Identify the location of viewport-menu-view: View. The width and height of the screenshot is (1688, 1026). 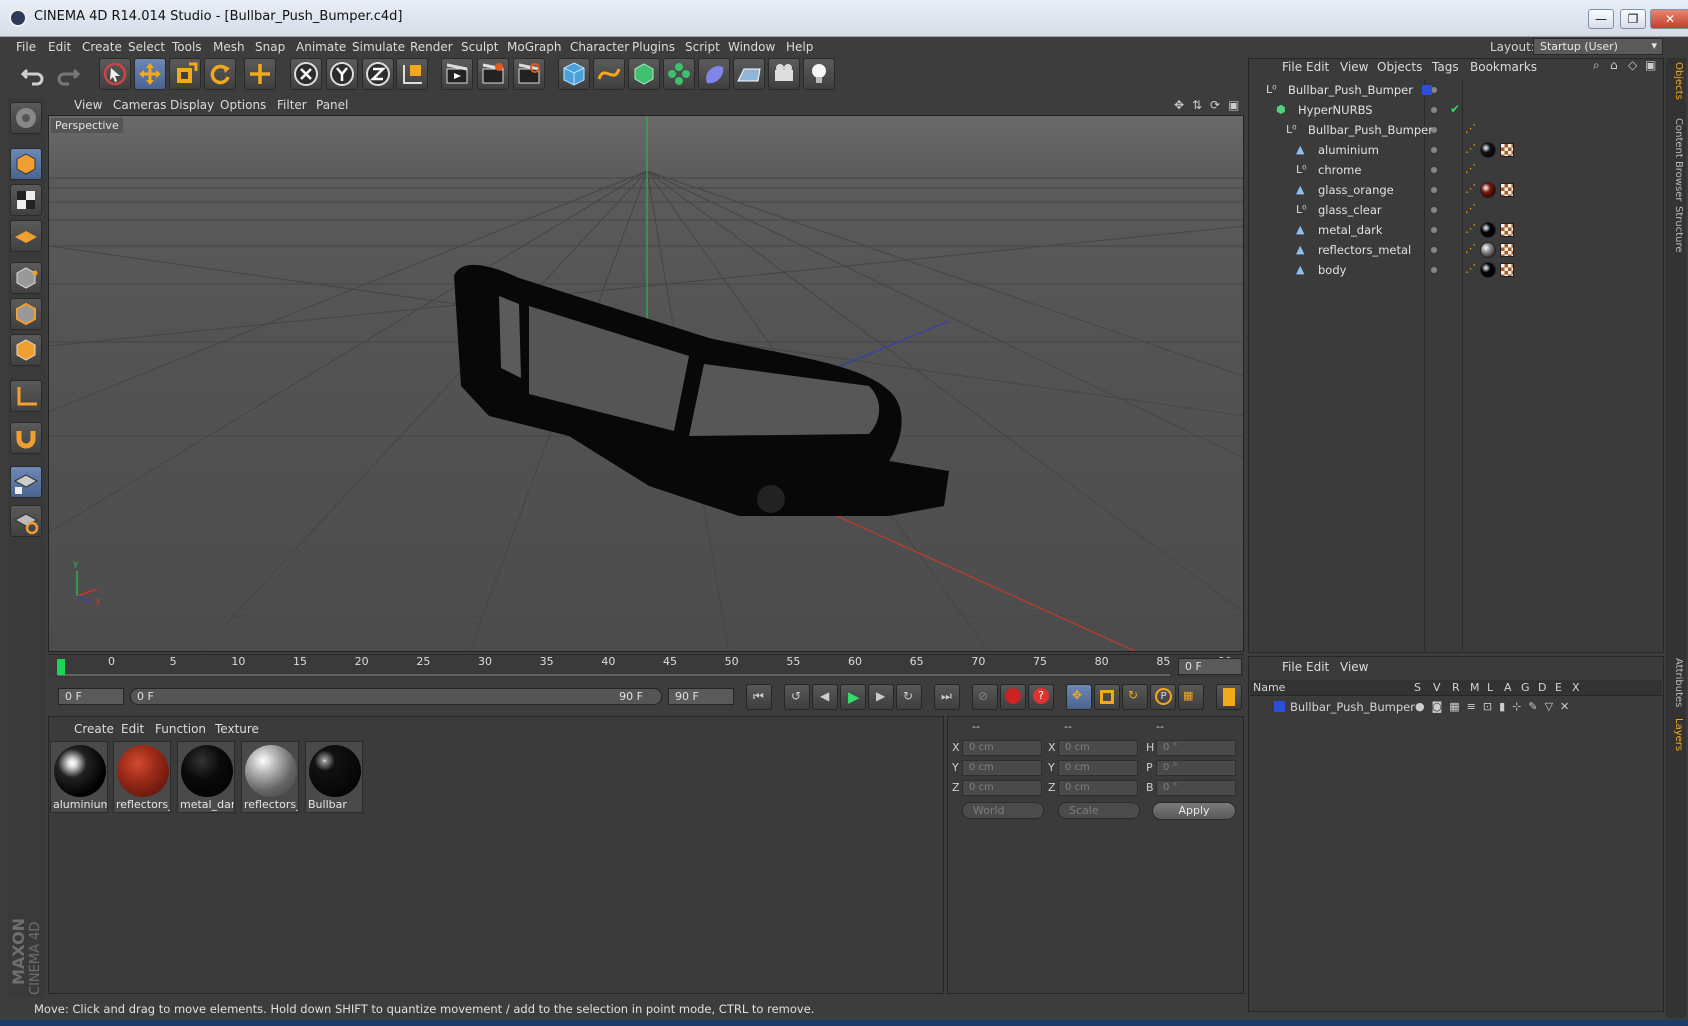
(88, 105).